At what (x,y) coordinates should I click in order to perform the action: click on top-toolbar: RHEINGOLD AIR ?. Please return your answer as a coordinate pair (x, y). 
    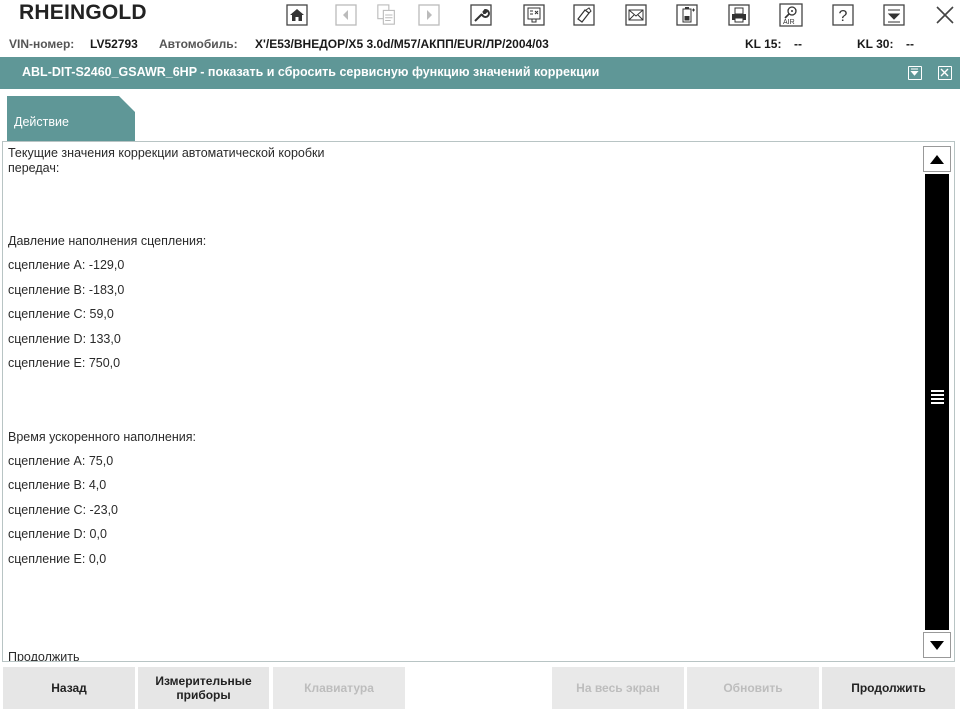
    Looking at the image, I should click on (480, 16).